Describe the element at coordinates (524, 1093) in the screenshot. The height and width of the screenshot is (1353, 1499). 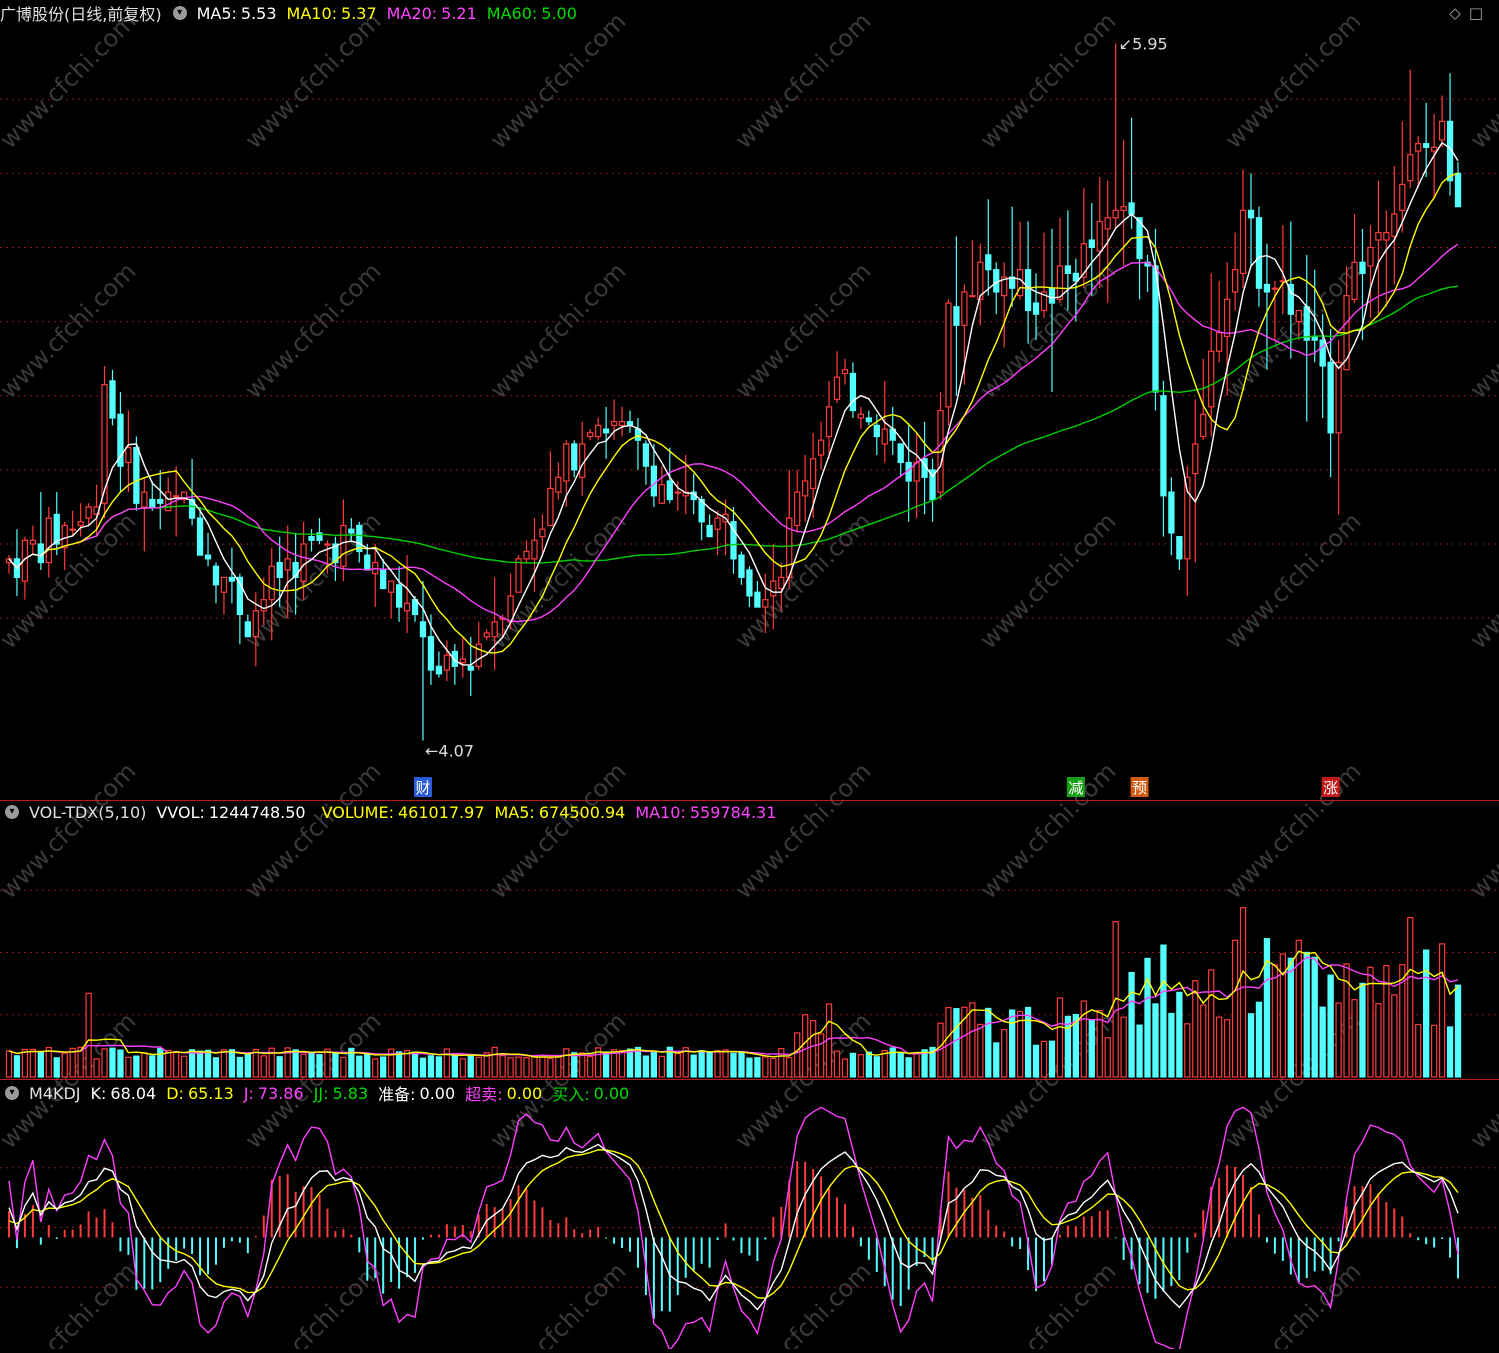
I see `oversold-value: 0.00` at that location.